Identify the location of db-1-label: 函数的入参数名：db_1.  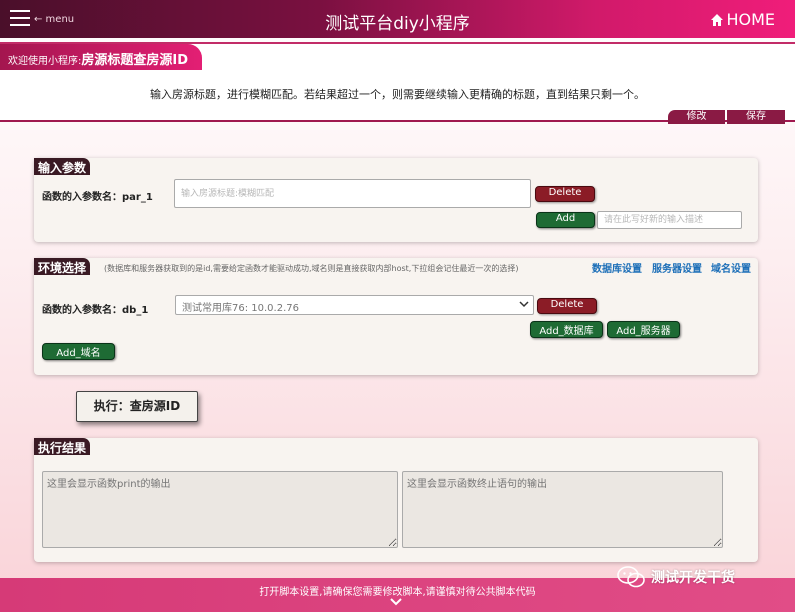
(95, 310).